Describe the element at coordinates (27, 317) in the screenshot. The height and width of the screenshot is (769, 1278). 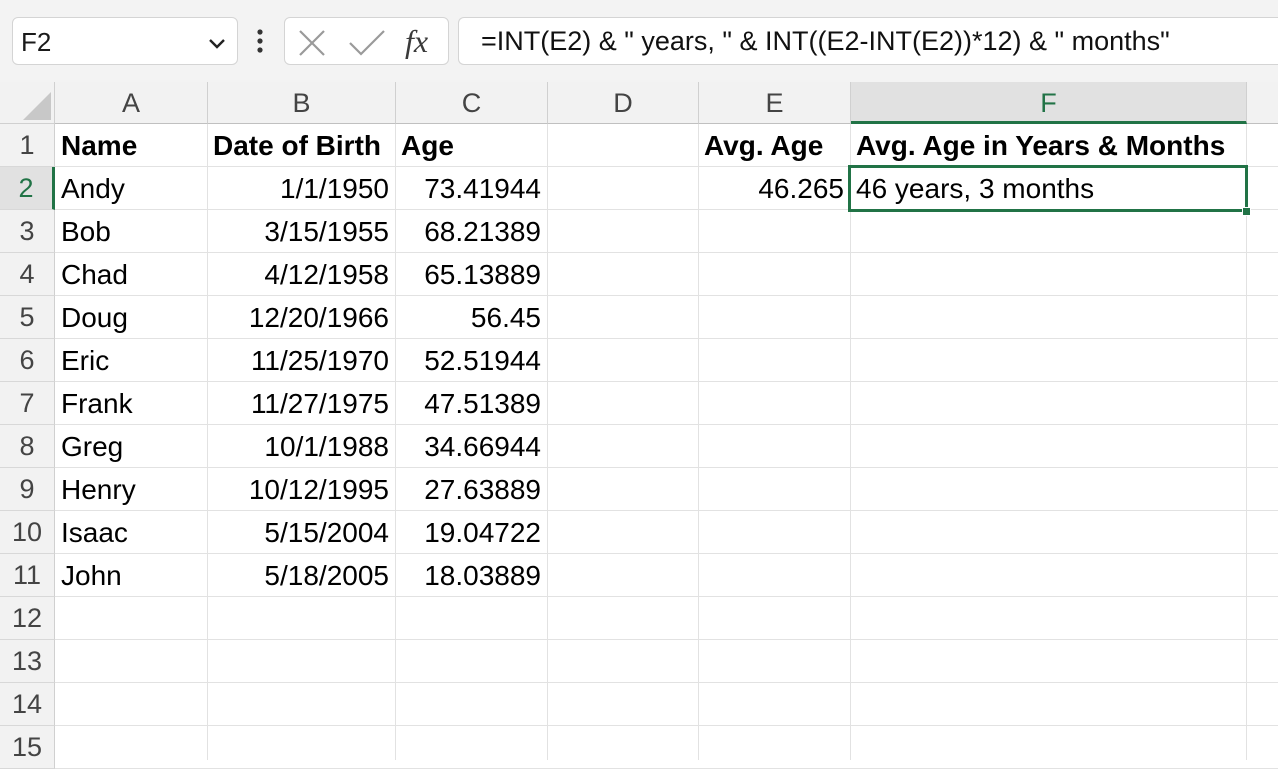
I see `row-header: 5` at that location.